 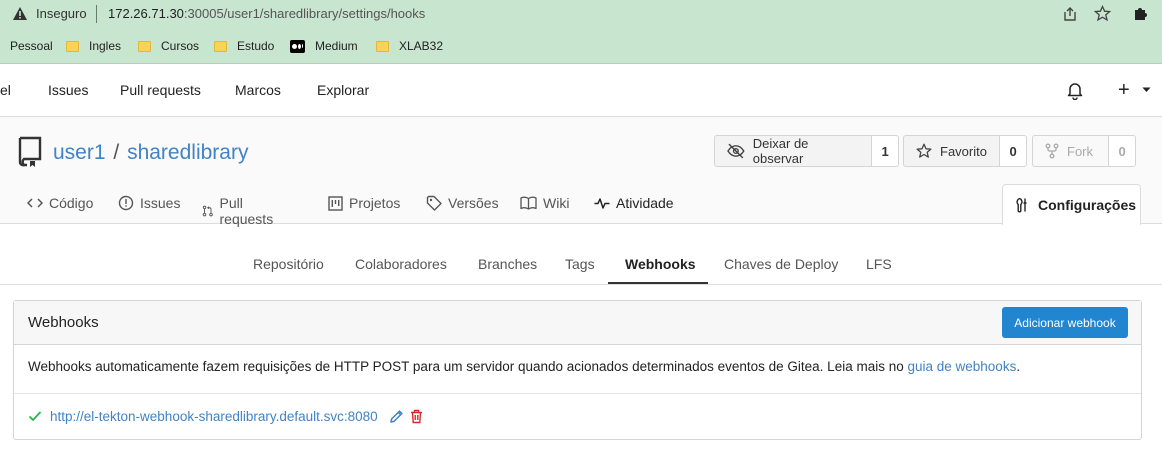 I want to click on tab-issues: Issues, so click(x=149, y=203).